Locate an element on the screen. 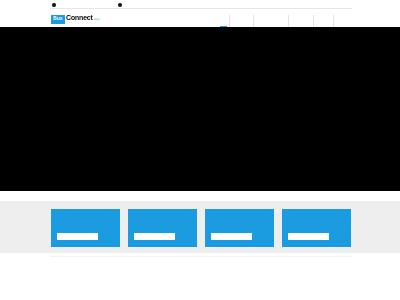 This screenshot has width=400, height=300. divider is located at coordinates (201, 256).